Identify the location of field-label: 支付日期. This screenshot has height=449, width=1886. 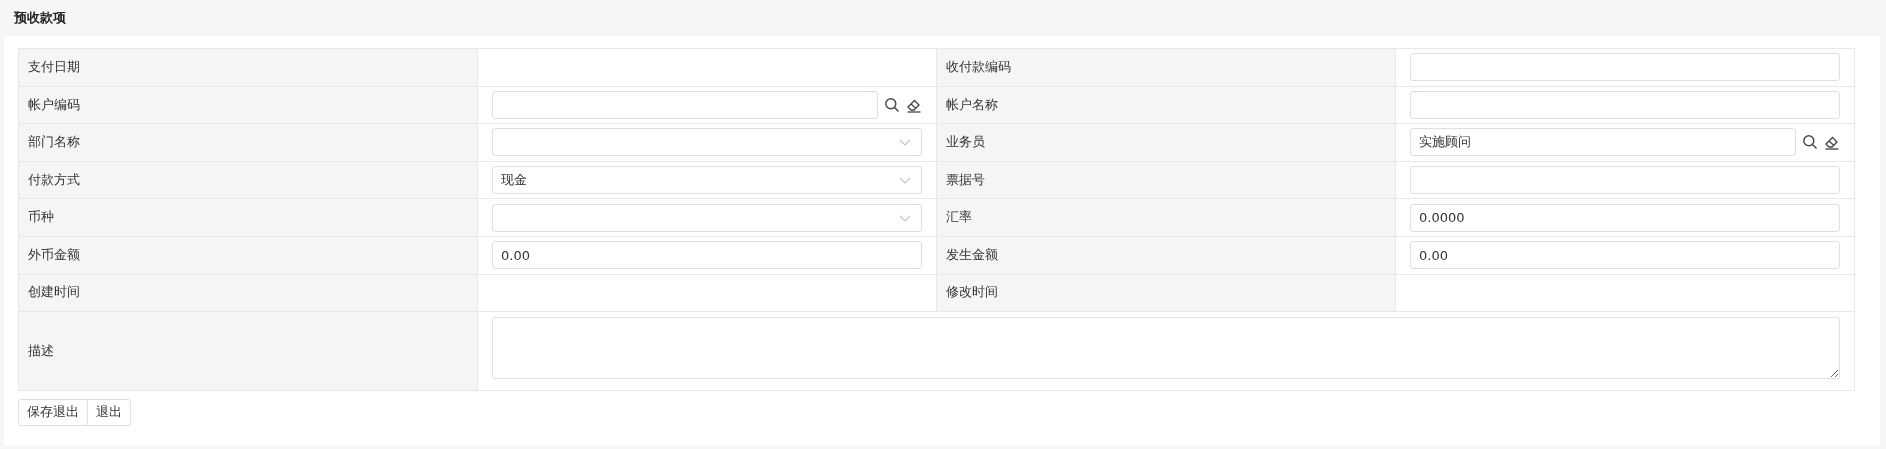
(54, 66).